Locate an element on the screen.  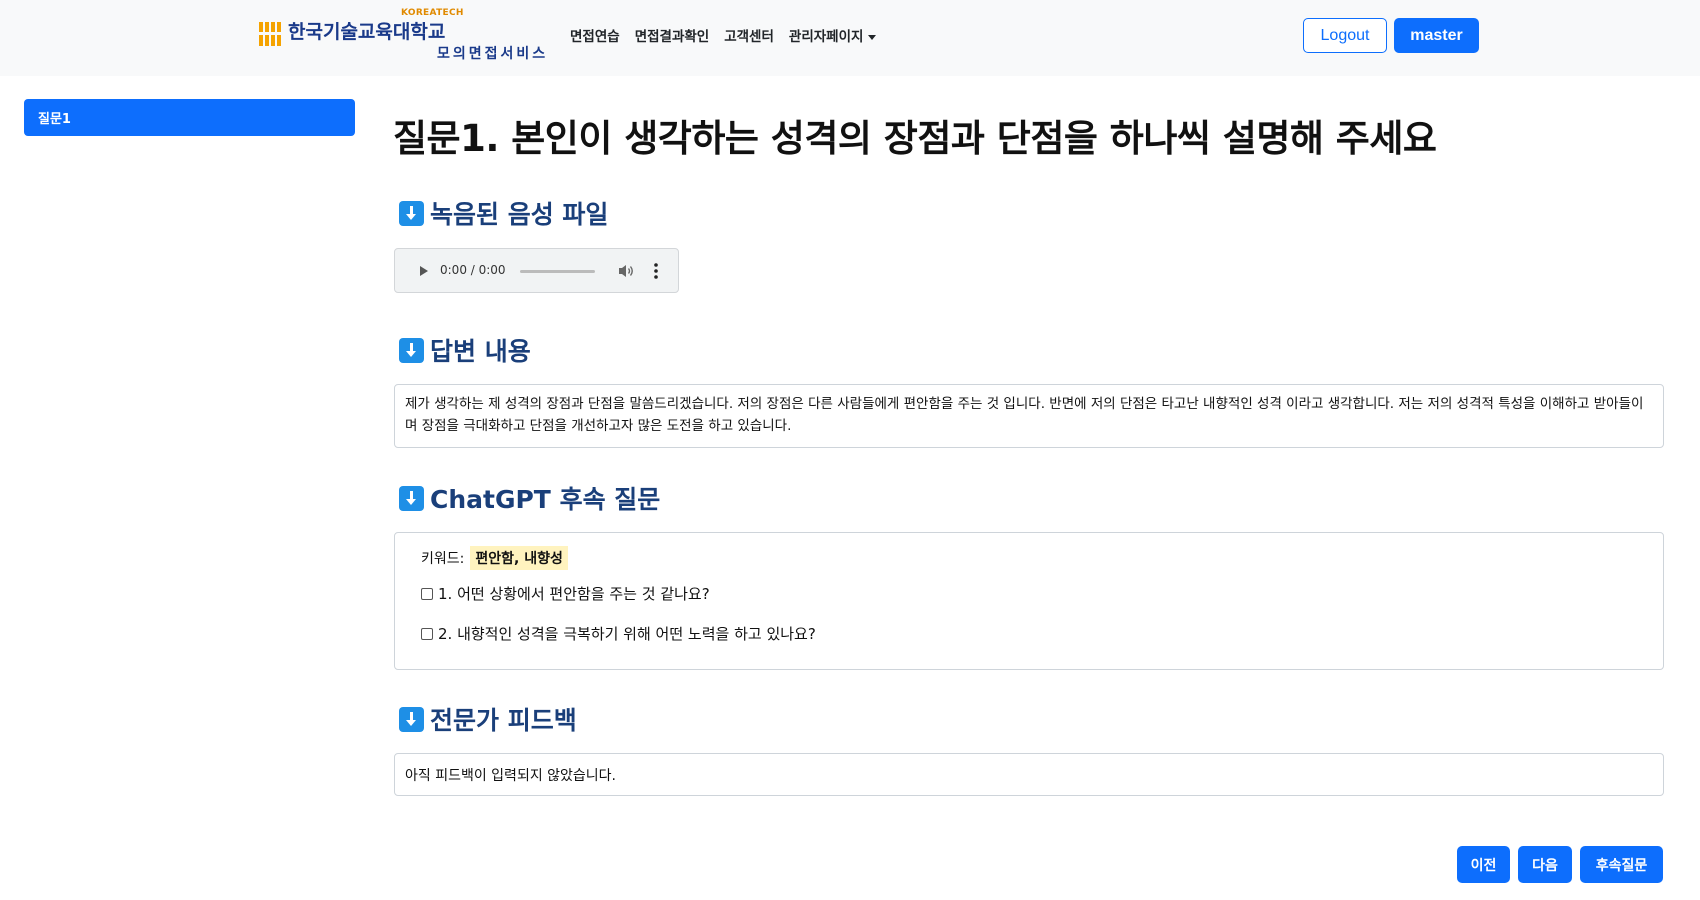
nav-item-admin-dropdown: 관리자페이지 is located at coordinates (833, 35).